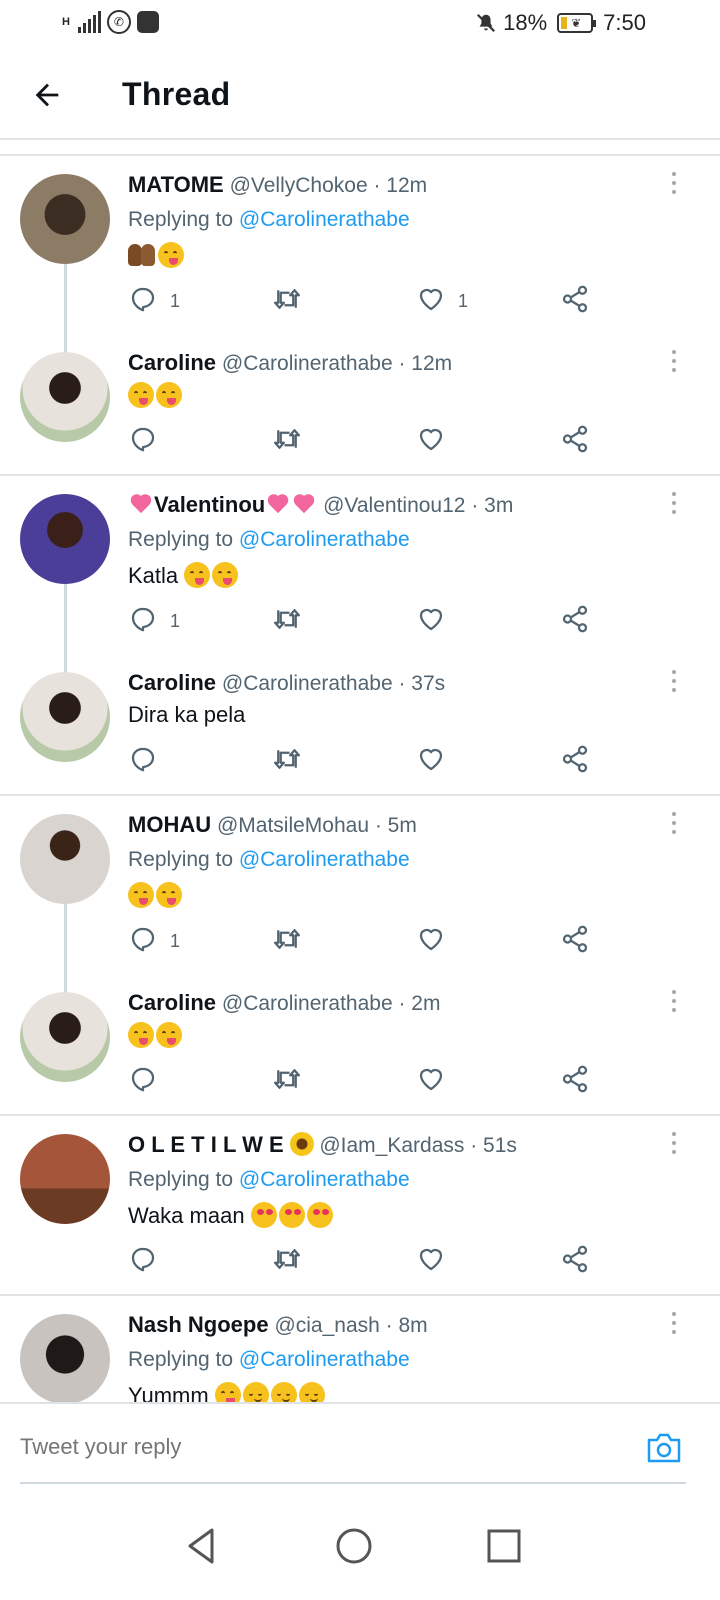  Describe the element at coordinates (664, 1448) in the screenshot. I see `camera-icon` at that location.